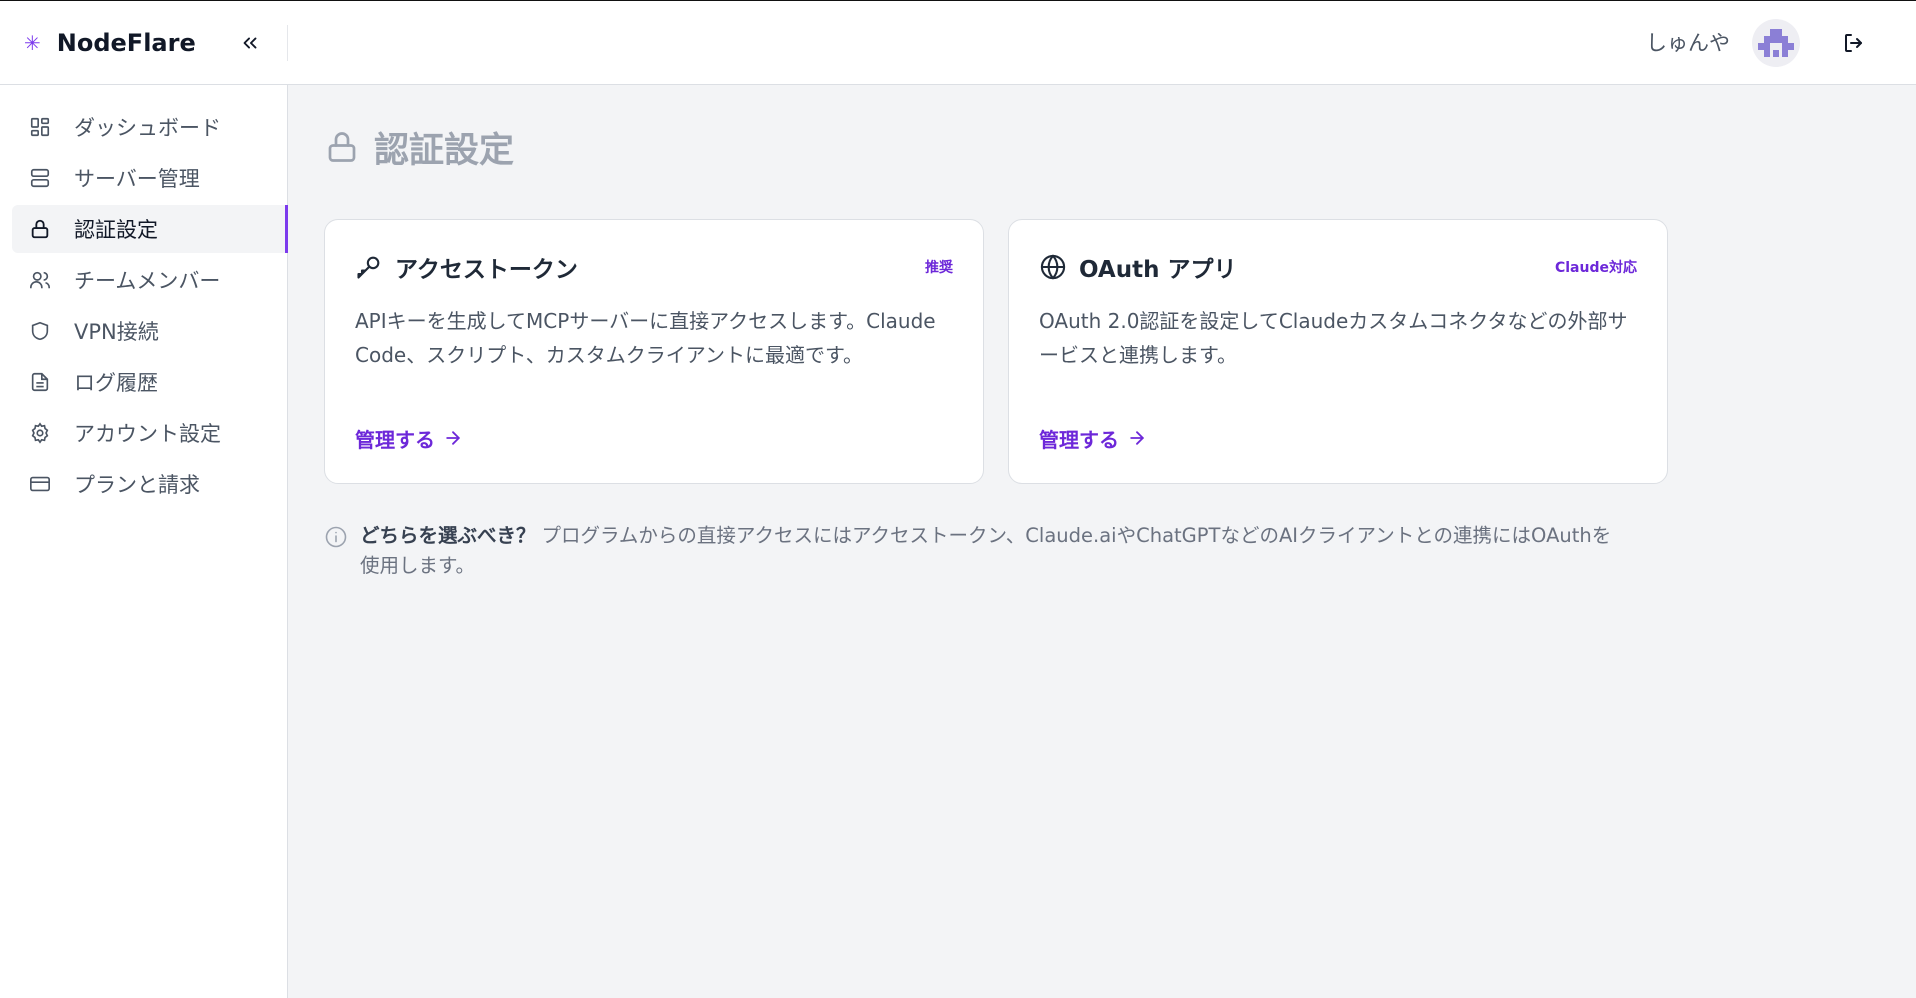  What do you see at coordinates (1688, 43) in the screenshot?
I see `user-name: しゅんや` at bounding box center [1688, 43].